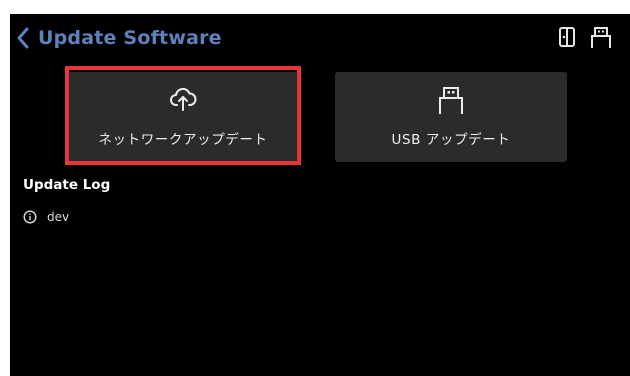  I want to click on info-icon, so click(30, 217).